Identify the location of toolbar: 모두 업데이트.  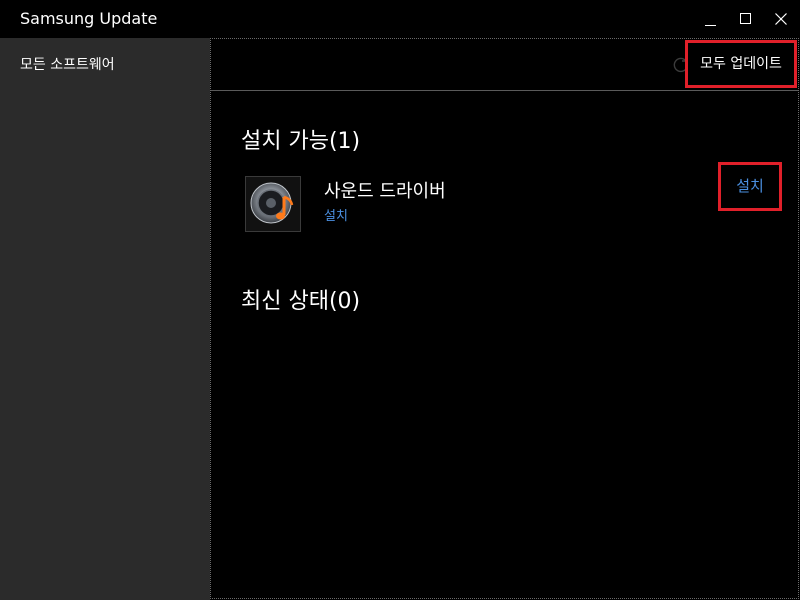
(504, 65).